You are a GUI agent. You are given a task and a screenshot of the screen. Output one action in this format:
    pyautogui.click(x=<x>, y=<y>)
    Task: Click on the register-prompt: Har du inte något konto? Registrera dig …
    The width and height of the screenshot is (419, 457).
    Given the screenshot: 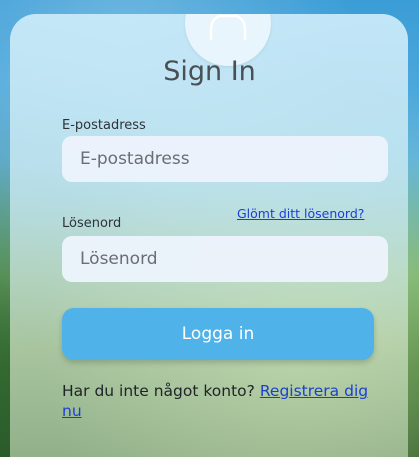 What is the action you would take?
    pyautogui.click(x=222, y=401)
    